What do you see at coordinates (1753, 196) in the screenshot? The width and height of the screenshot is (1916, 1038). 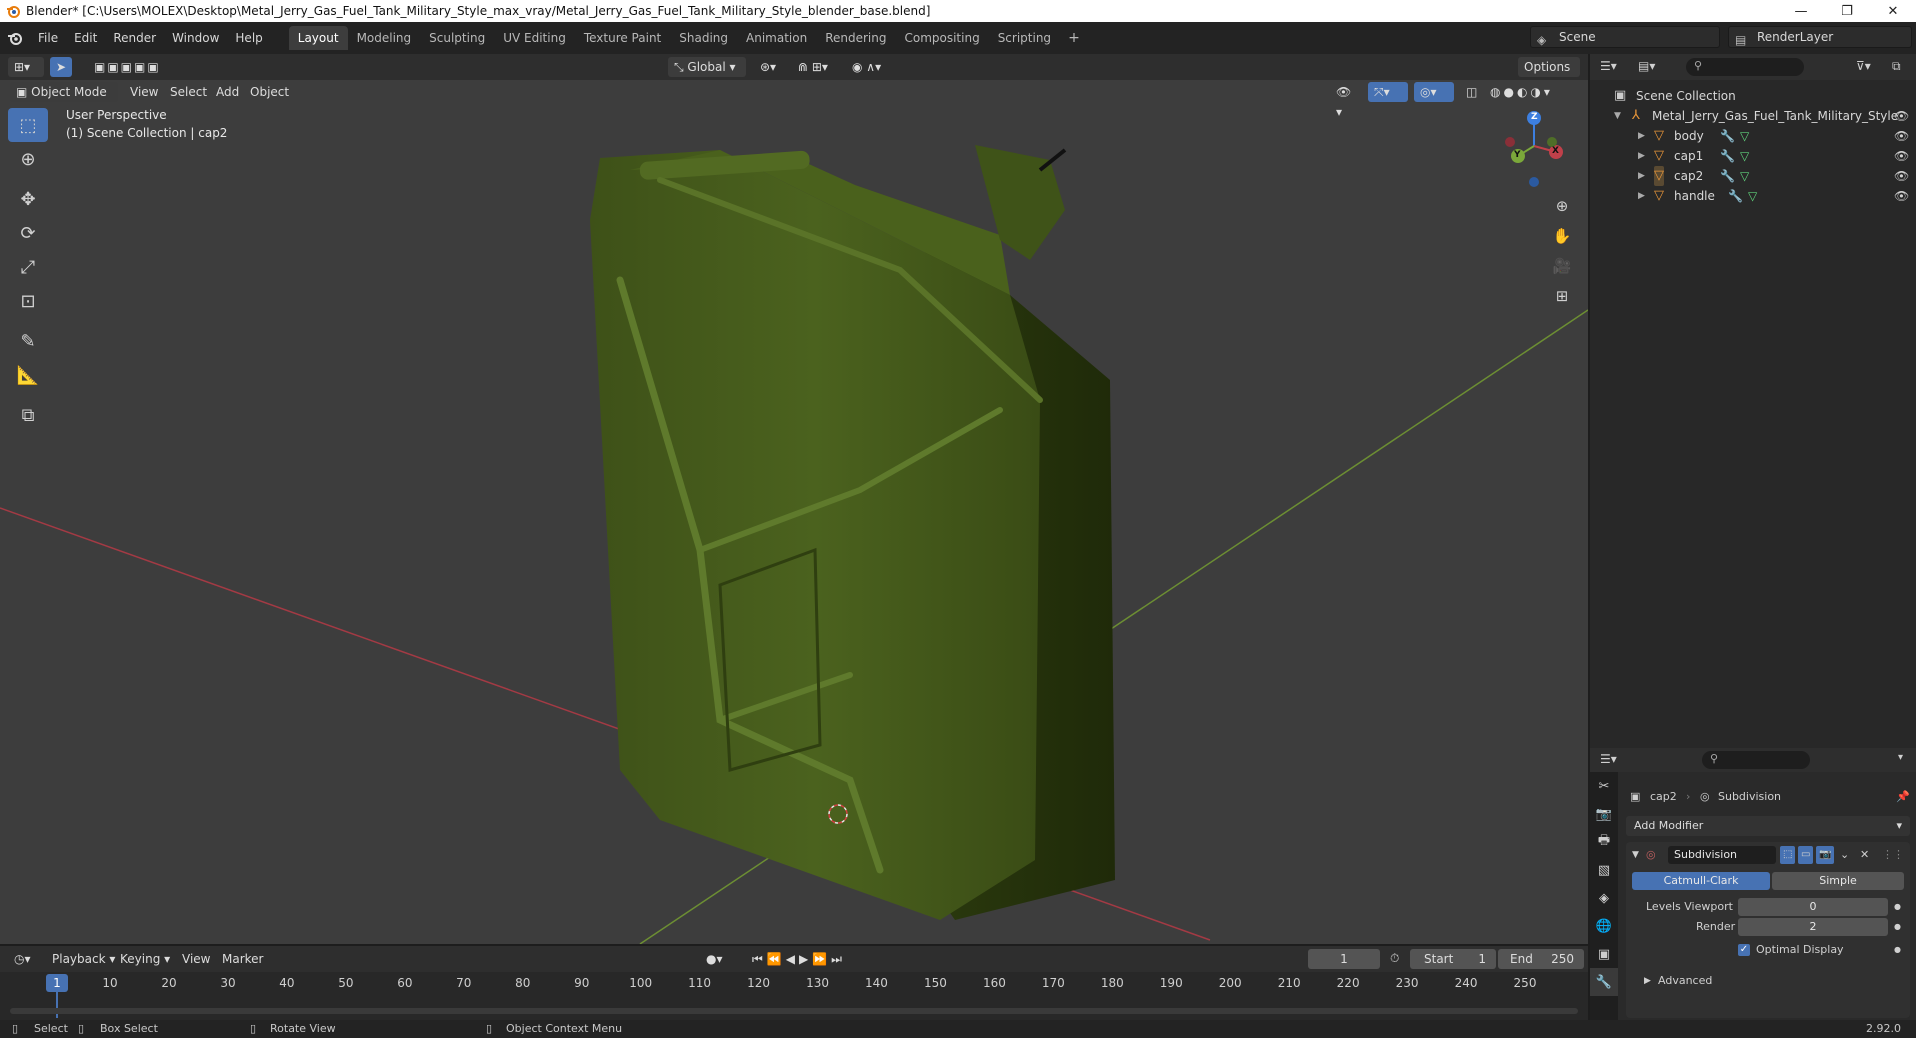 I see `outliner-row-handle: ▶ ▽ handle 🔧 ▽ 👁` at bounding box center [1753, 196].